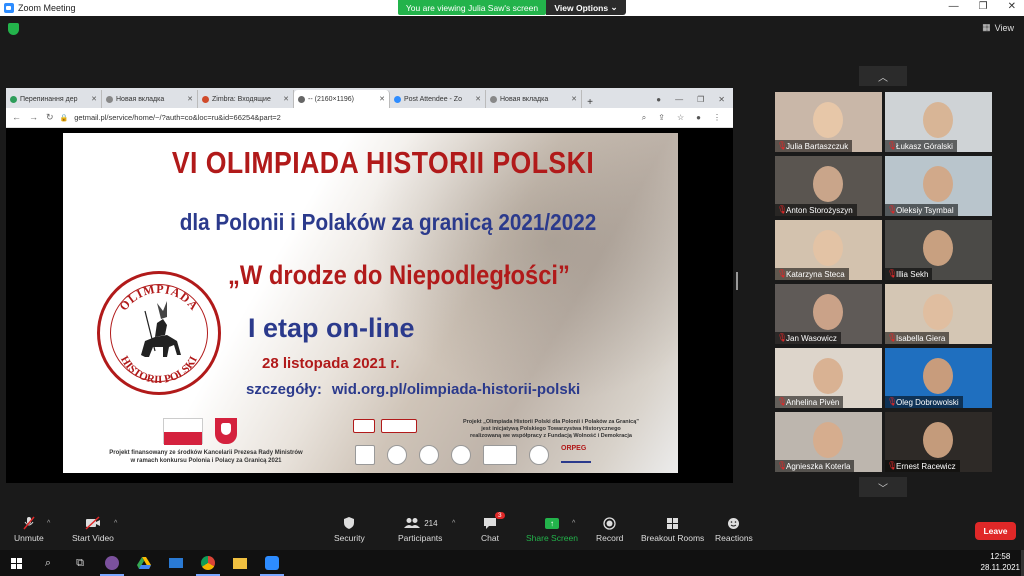 The image size is (1024, 576). What do you see at coordinates (938, 122) in the screenshot?
I see `participant-tile: 🎙 Łukasz Góralski` at bounding box center [938, 122].